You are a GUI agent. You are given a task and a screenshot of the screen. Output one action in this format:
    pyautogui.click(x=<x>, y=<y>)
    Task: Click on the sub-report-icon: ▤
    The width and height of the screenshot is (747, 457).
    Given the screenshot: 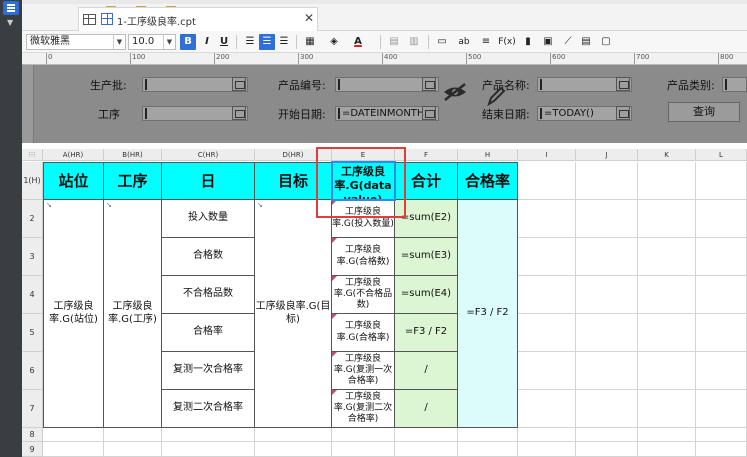 What is the action you would take?
    pyautogui.click(x=586, y=42)
    